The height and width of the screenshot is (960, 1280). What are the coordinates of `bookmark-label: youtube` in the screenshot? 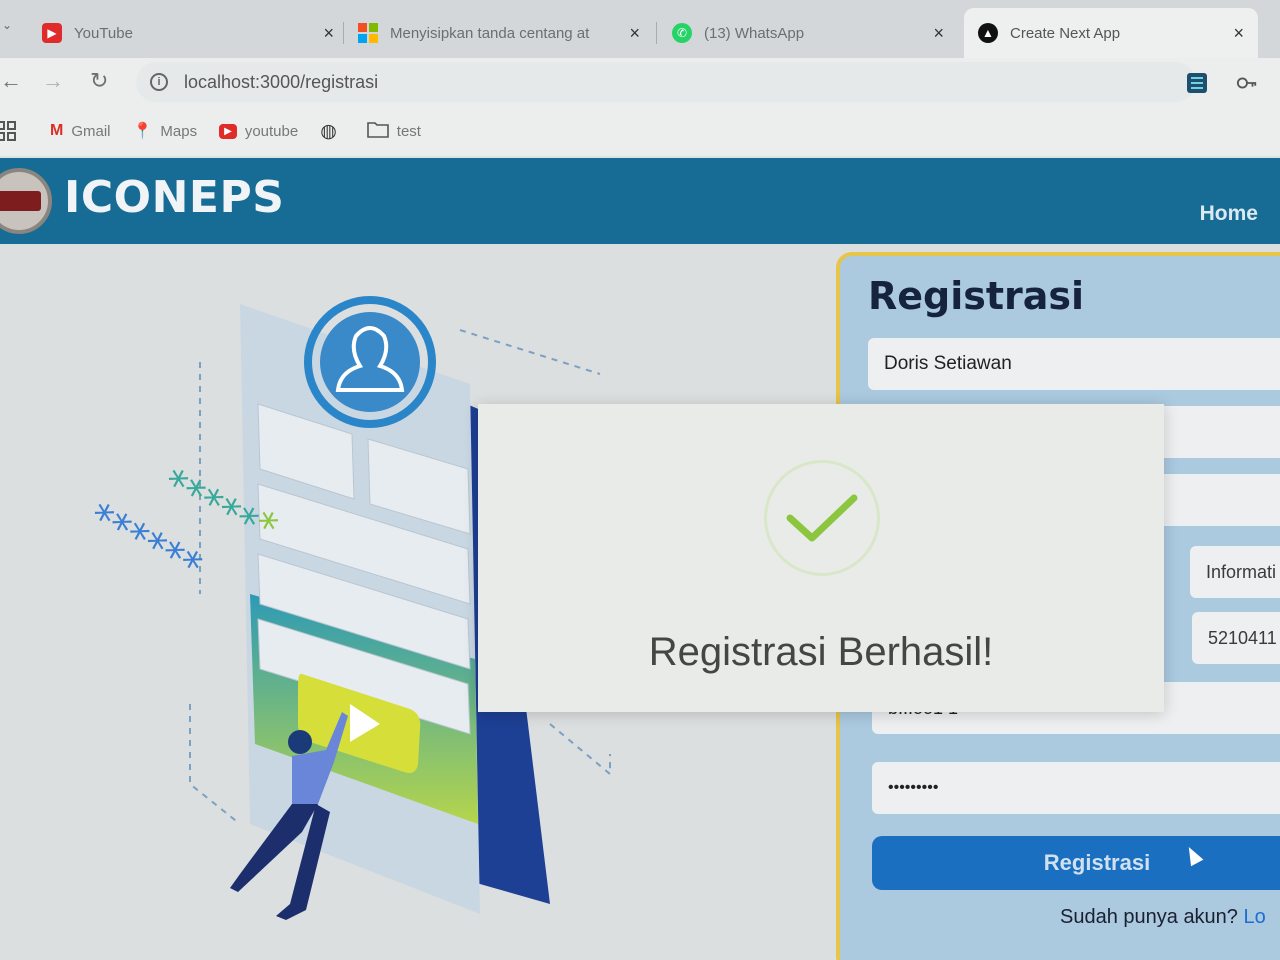 It's located at (271, 131).